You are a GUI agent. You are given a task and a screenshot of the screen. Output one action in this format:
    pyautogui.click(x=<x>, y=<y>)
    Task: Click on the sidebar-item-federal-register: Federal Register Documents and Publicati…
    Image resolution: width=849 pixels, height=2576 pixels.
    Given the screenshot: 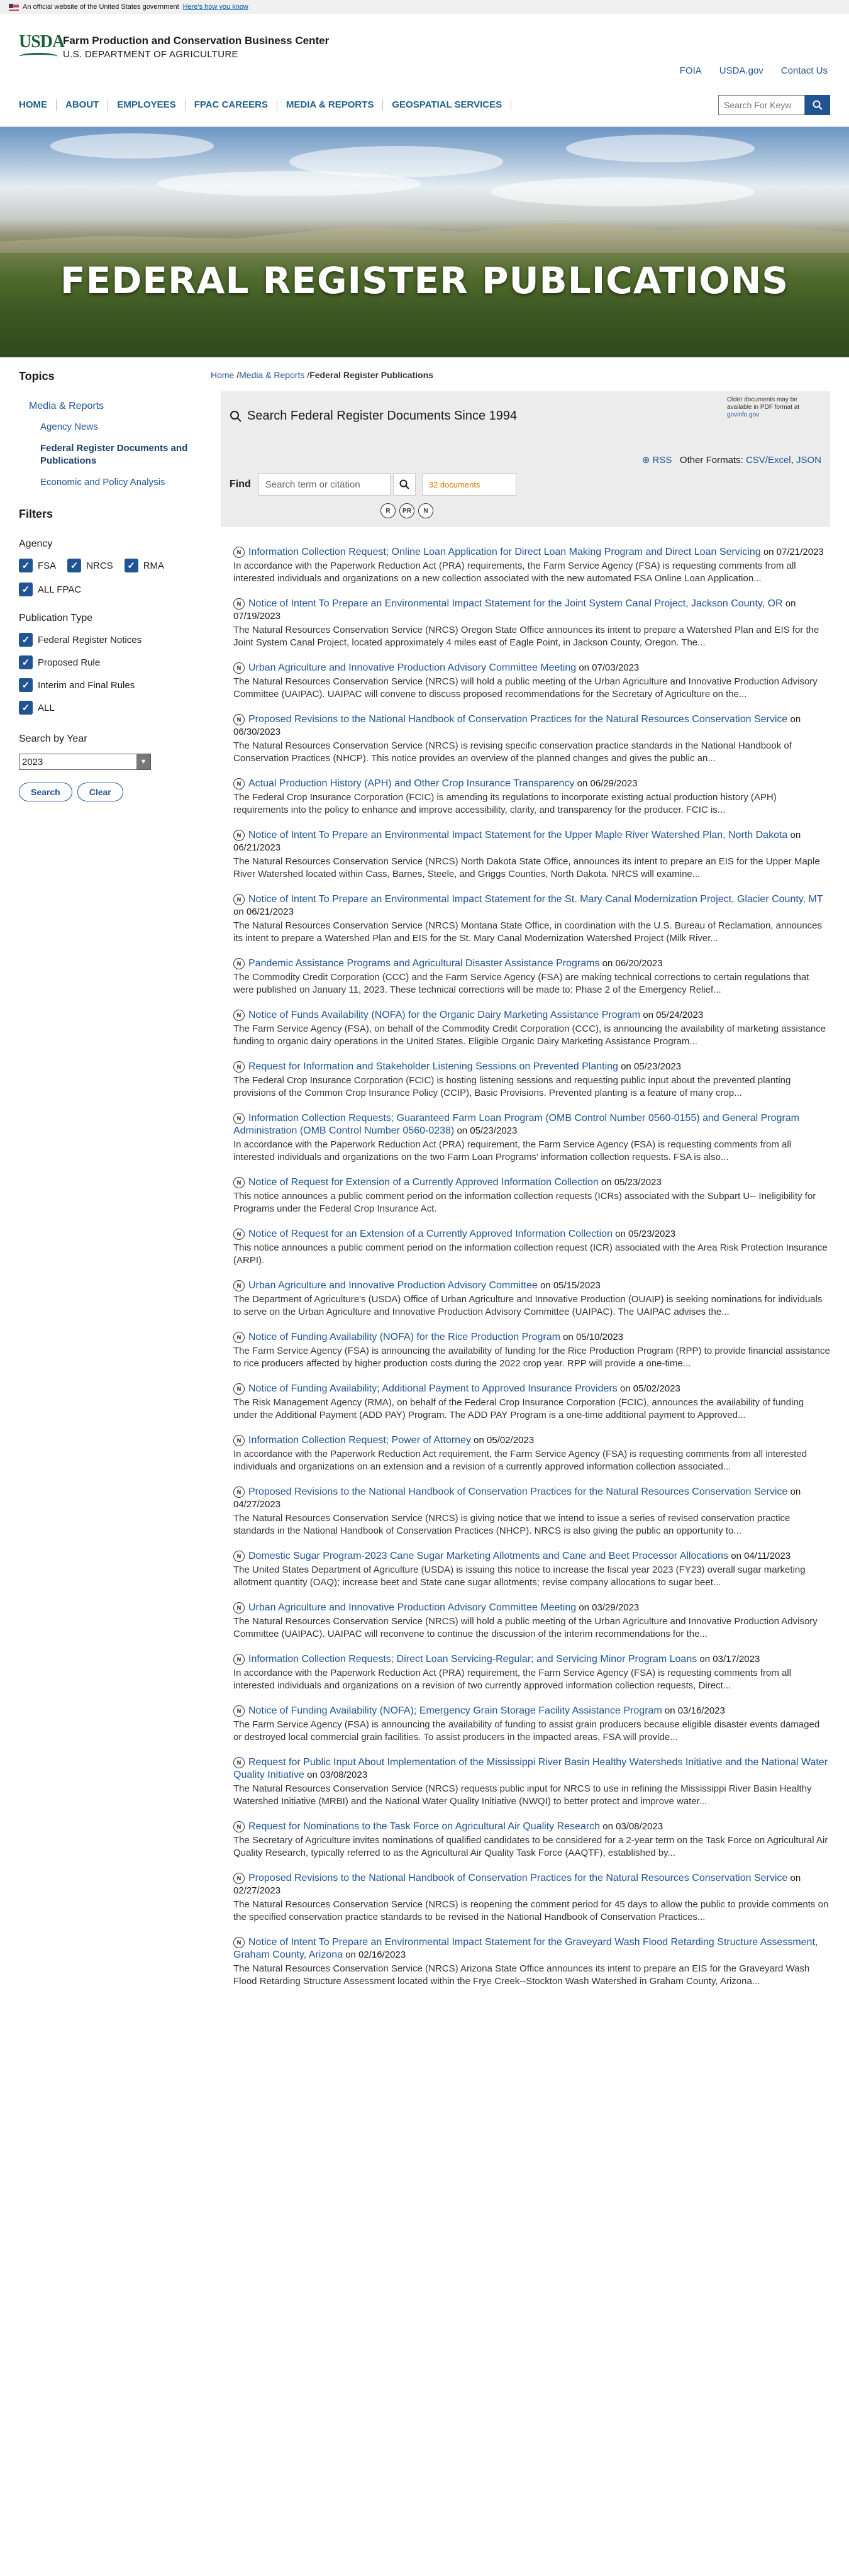 What is the action you would take?
    pyautogui.click(x=125, y=454)
    